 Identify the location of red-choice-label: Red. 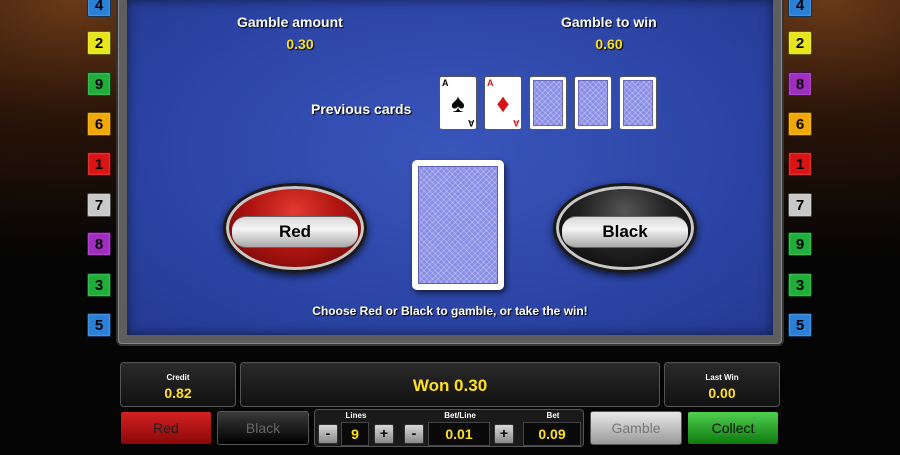
(295, 232).